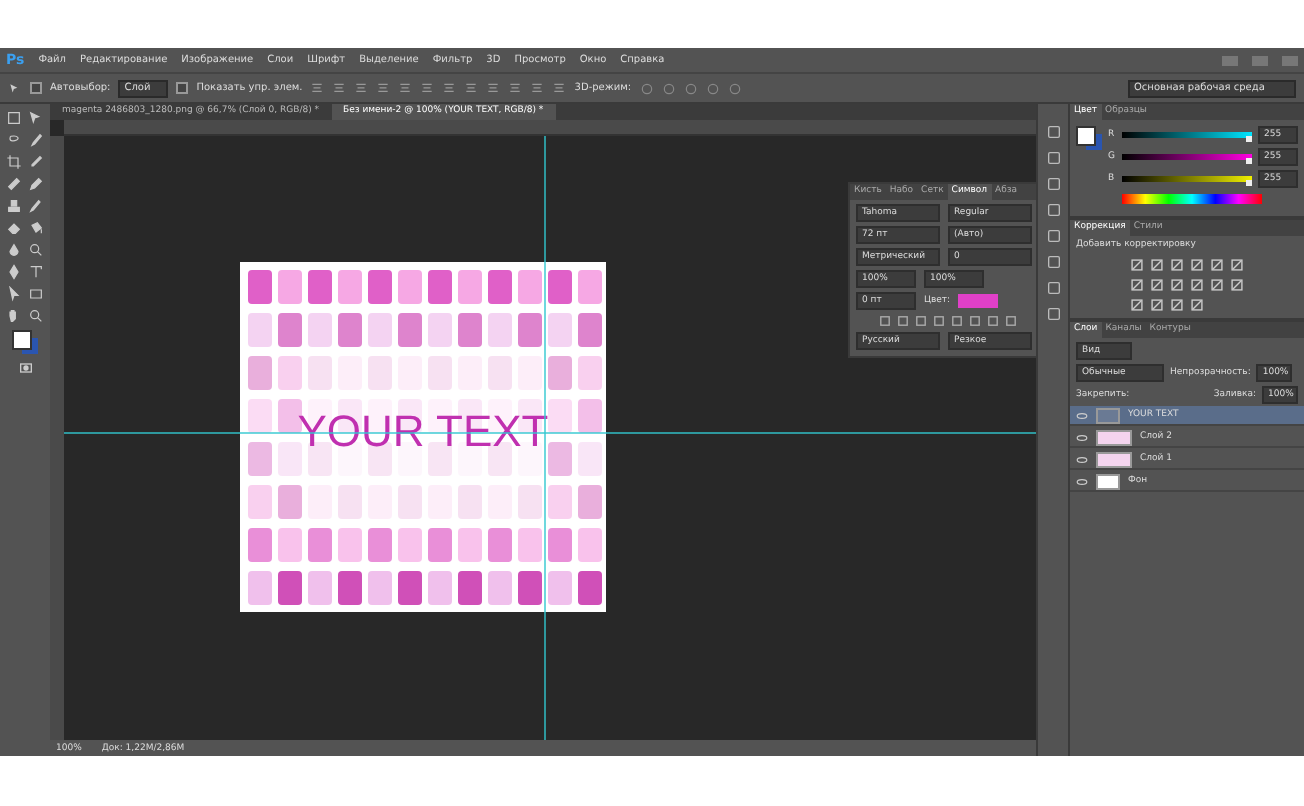  I want to click on move-icon, so click(15, 88).